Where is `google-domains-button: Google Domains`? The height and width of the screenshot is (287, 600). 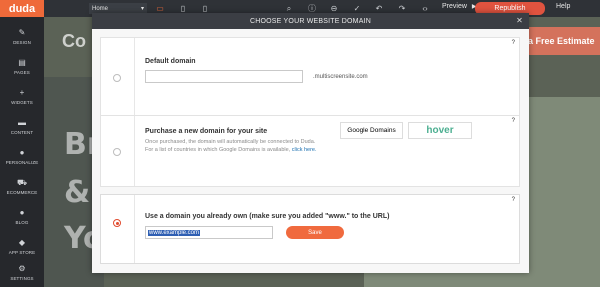 google-domains-button: Google Domains is located at coordinates (371, 130).